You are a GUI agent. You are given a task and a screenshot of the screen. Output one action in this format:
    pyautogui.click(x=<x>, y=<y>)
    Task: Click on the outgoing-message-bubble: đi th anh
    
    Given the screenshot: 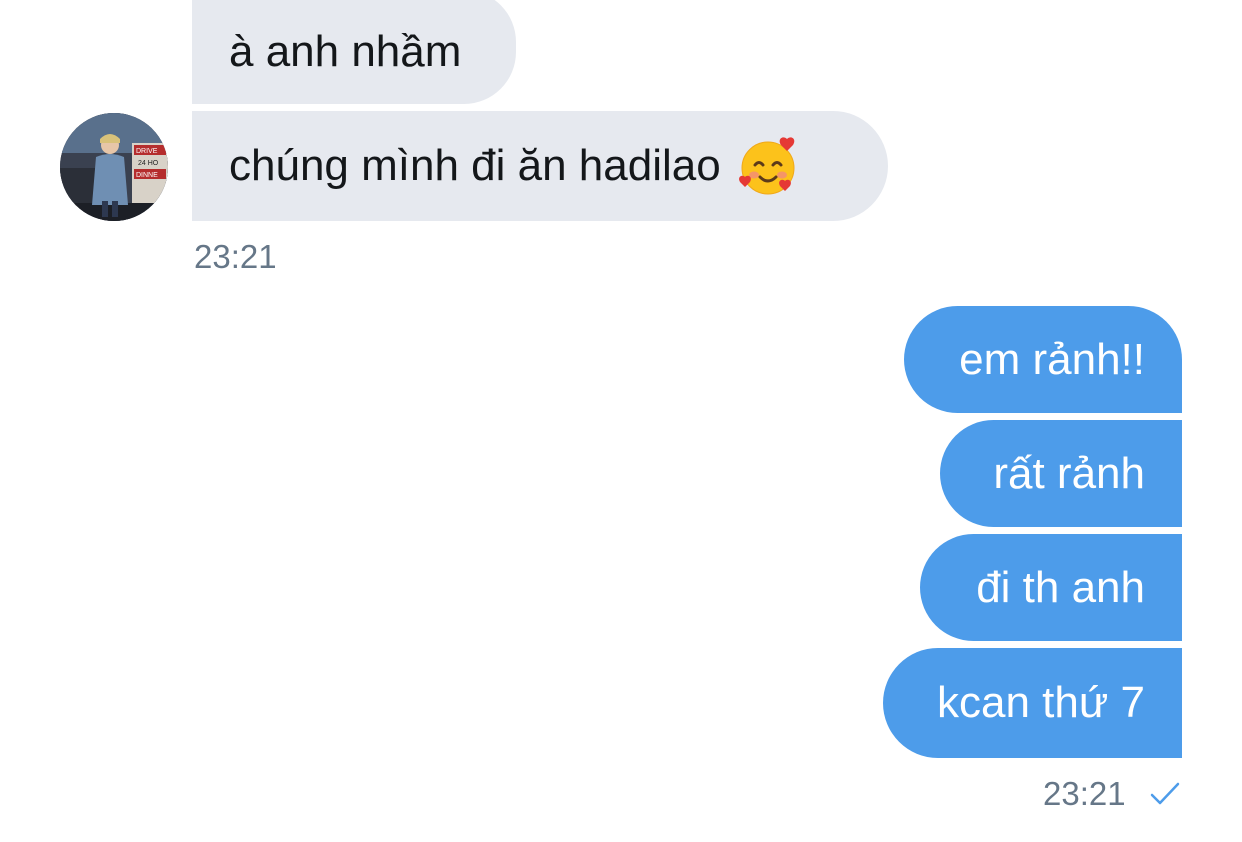 What is the action you would take?
    pyautogui.click(x=1051, y=587)
    